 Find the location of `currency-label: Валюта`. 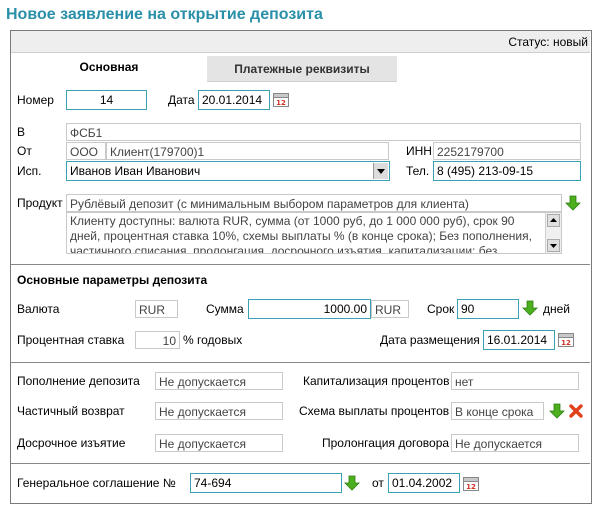

currency-label: Валюта is located at coordinates (38, 309).